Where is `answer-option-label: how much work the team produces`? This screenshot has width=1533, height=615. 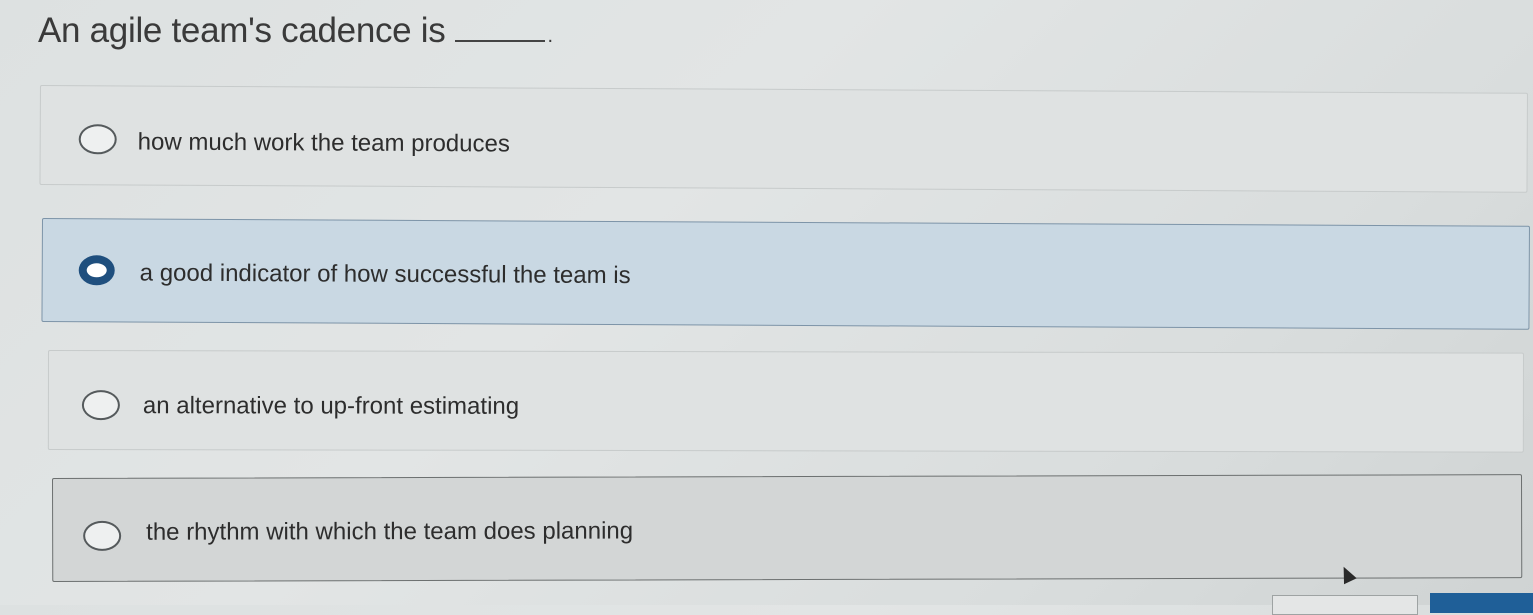 answer-option-label: how much work the team produces is located at coordinates (323, 143).